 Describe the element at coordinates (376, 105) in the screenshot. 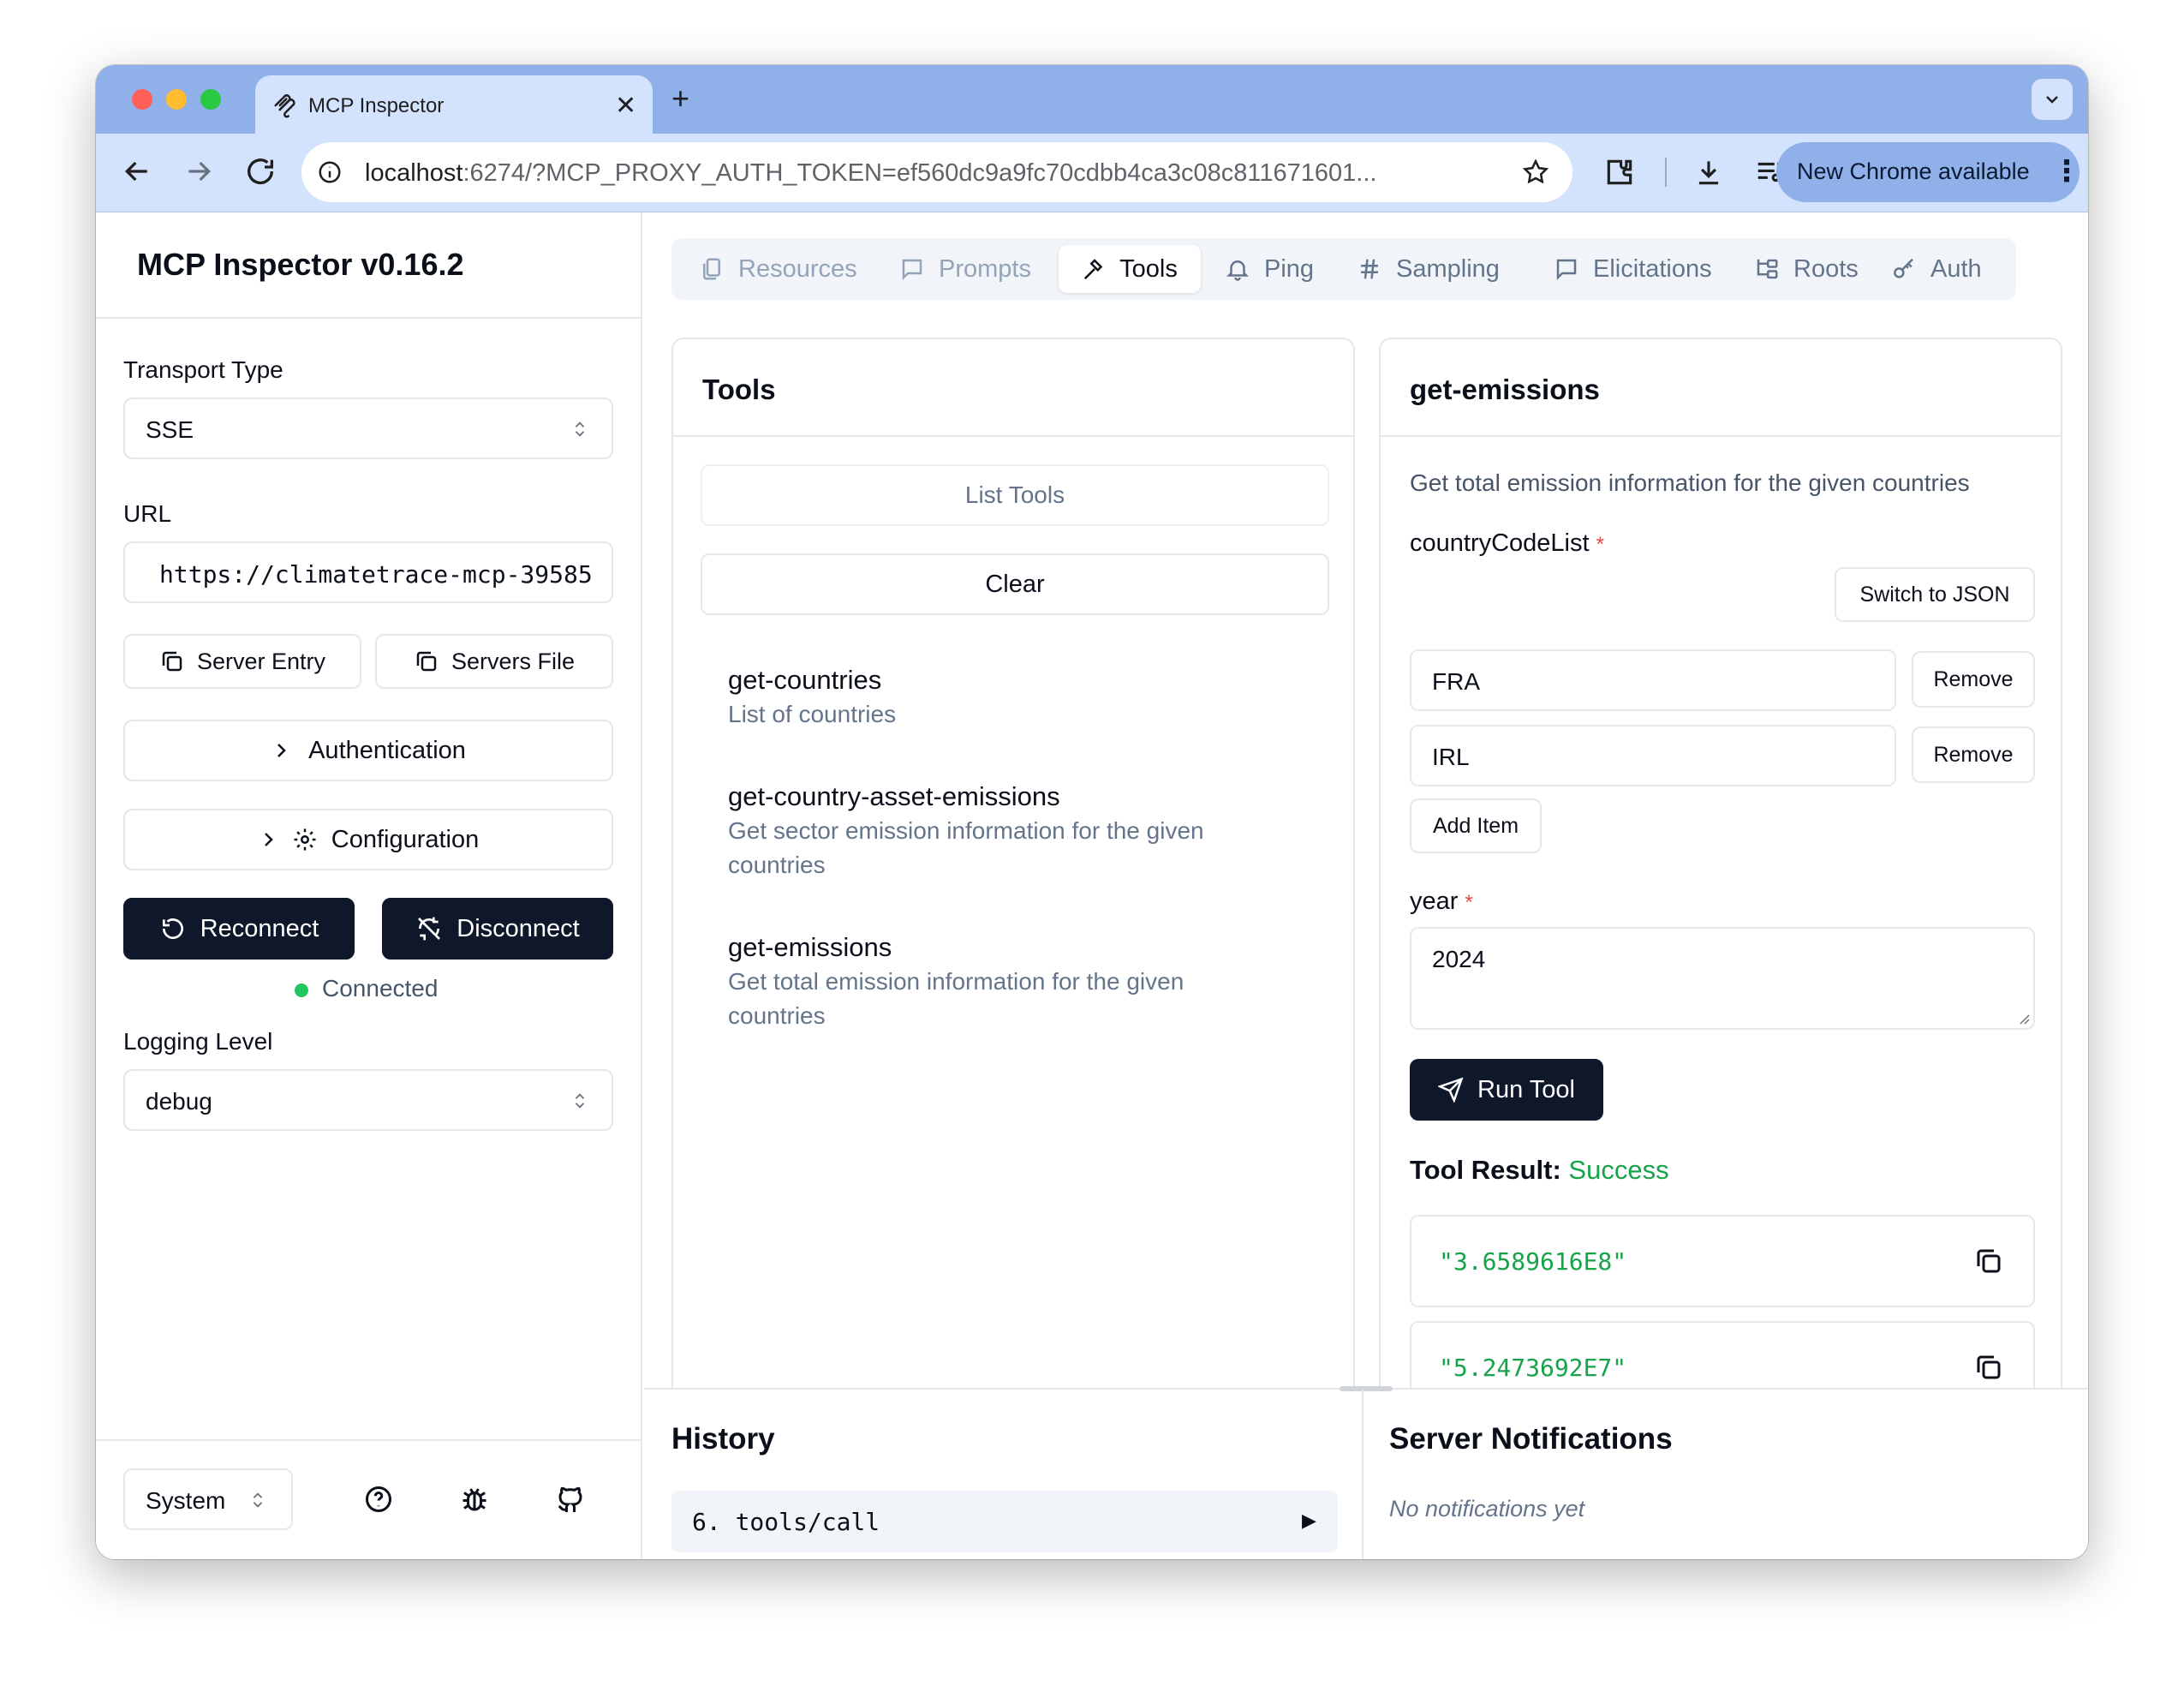

I see `tab-title: MCP Inspector` at that location.